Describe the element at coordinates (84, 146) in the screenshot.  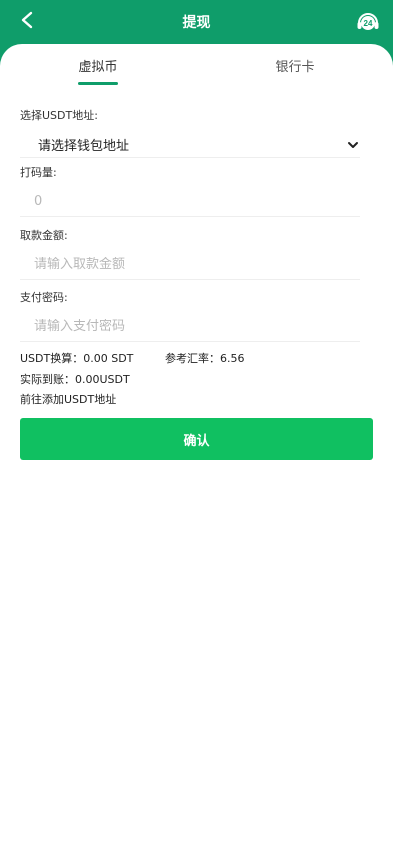
I see `usdt-address-value: 请选择钱包地址` at that location.